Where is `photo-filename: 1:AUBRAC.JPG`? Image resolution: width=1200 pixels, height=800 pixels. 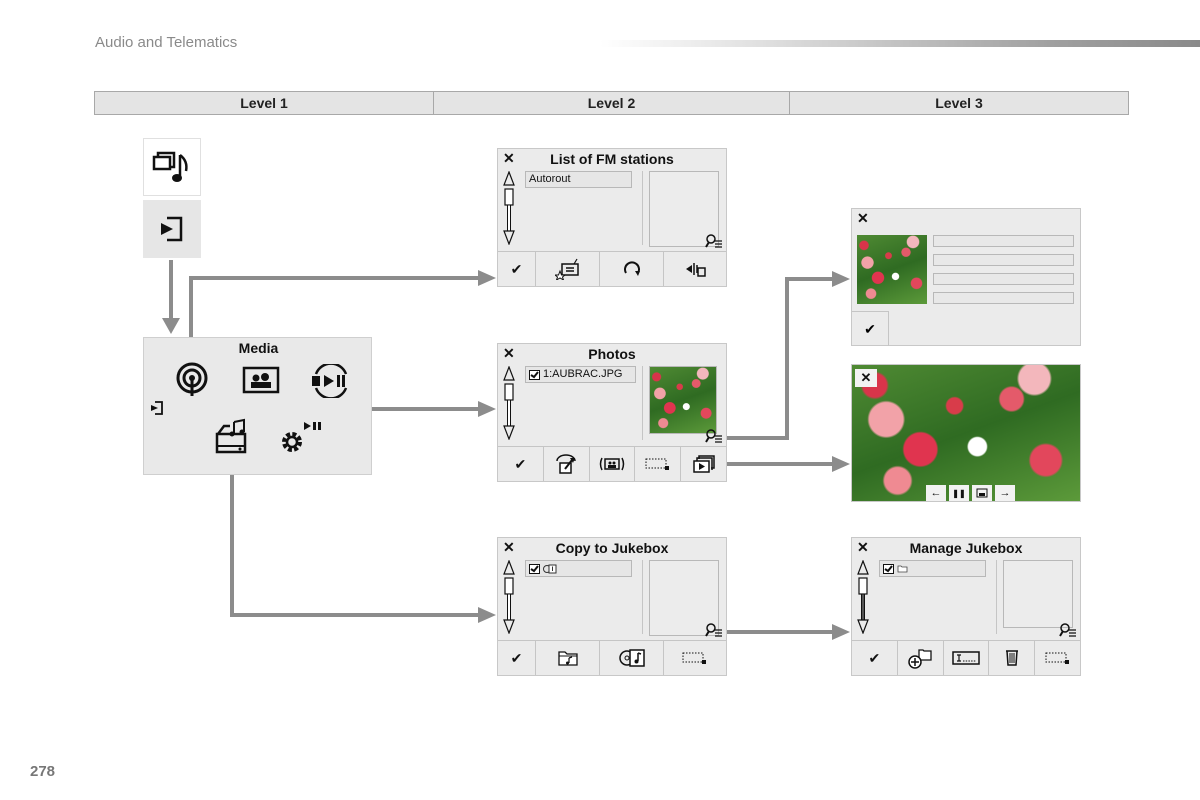 photo-filename: 1:AUBRAC.JPG is located at coordinates (583, 374).